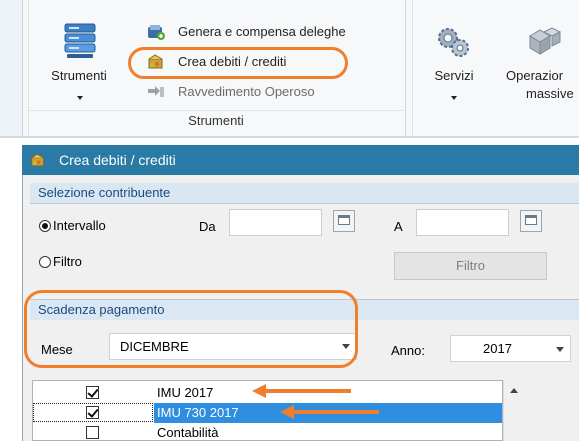  Describe the element at coordinates (156, 32) in the screenshot. I see `deleghe-icon` at that location.